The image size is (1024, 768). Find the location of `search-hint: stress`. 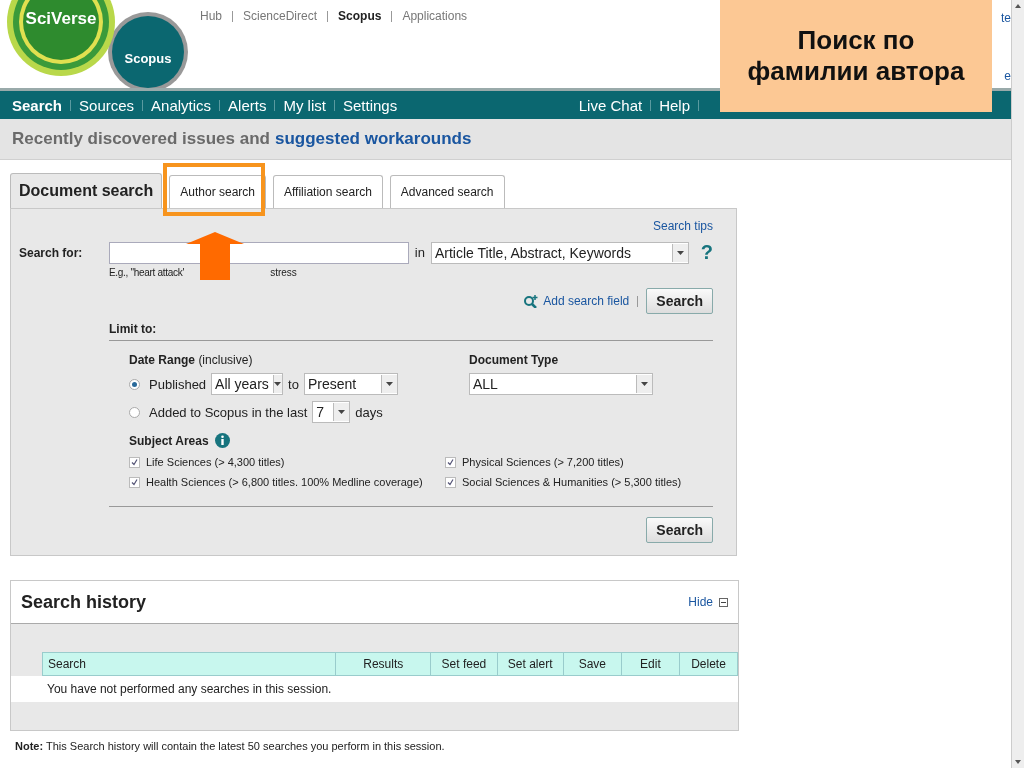

search-hint: stress is located at coordinates (283, 272).